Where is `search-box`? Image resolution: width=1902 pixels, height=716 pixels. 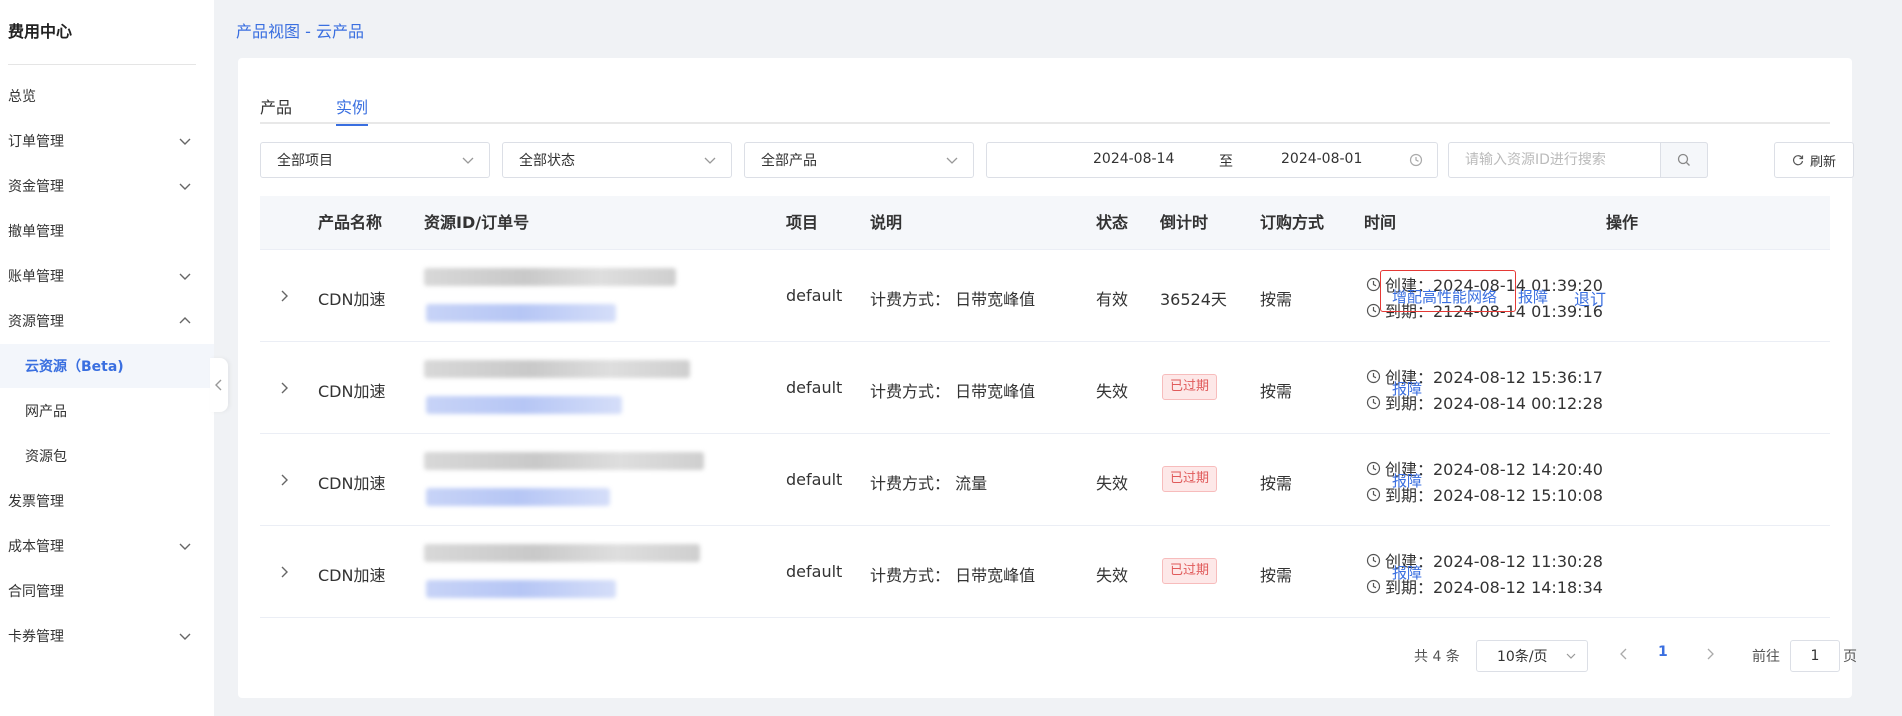 search-box is located at coordinates (1578, 160).